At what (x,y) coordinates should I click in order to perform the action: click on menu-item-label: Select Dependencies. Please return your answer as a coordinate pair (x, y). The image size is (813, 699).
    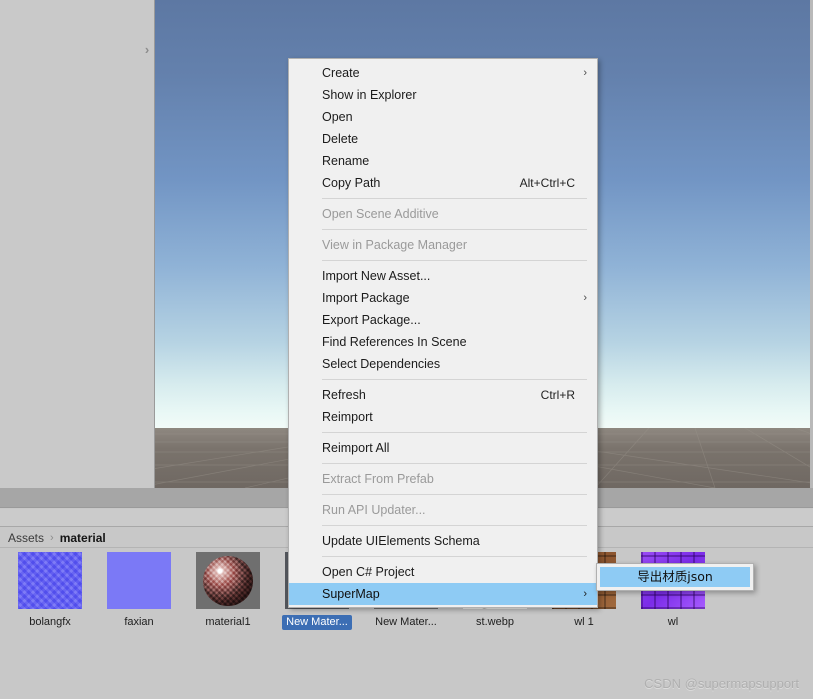
    Looking at the image, I should click on (381, 364).